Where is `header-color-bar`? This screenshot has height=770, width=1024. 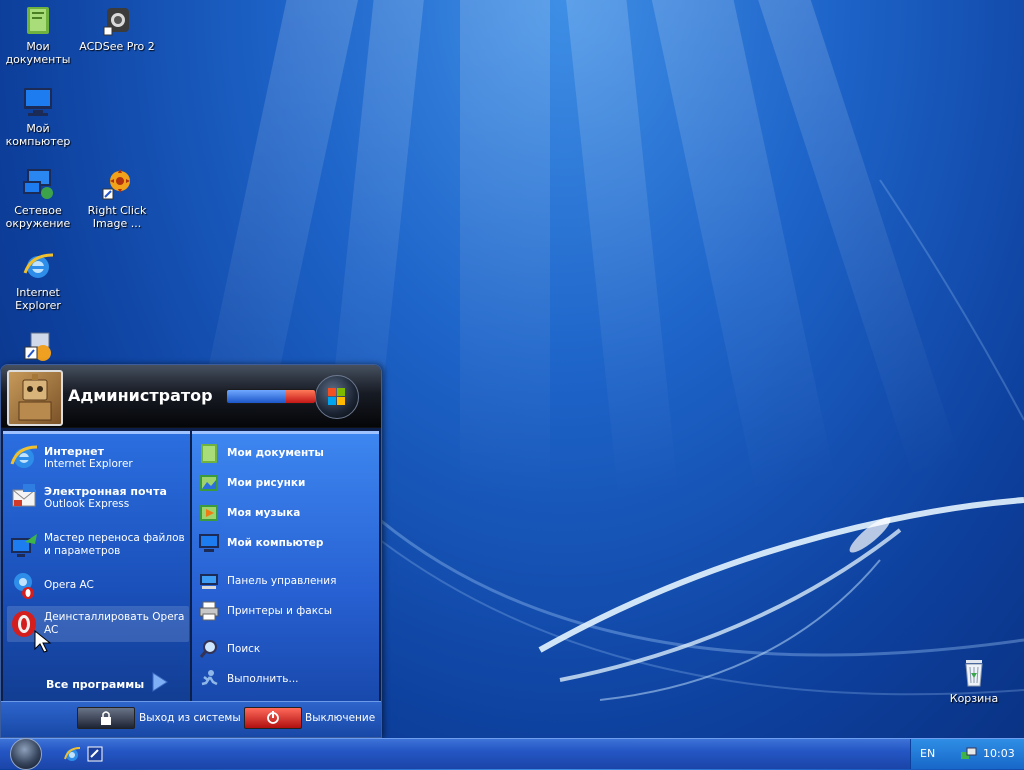
header-color-bar is located at coordinates (271, 396).